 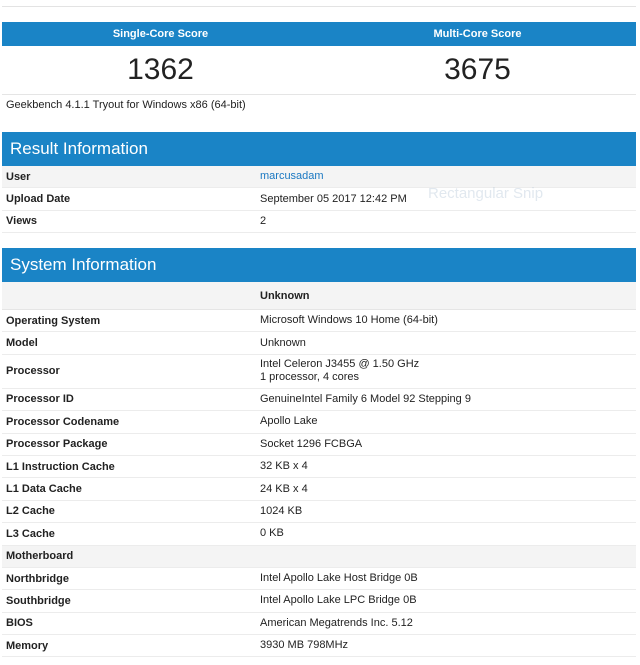 I want to click on row-key: Motherboard, so click(x=40, y=556).